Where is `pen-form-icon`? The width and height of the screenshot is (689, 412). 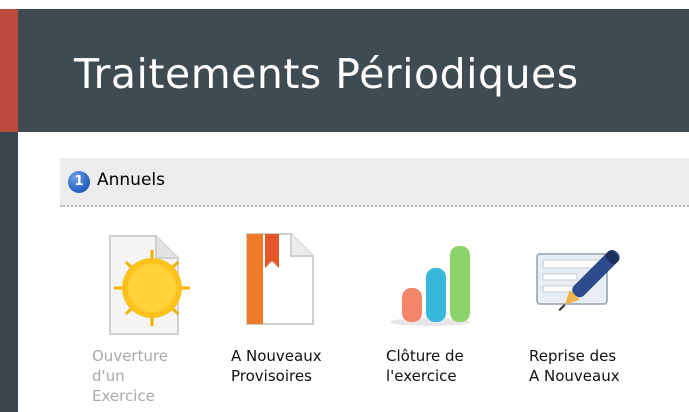
pen-form-icon is located at coordinates (578, 280).